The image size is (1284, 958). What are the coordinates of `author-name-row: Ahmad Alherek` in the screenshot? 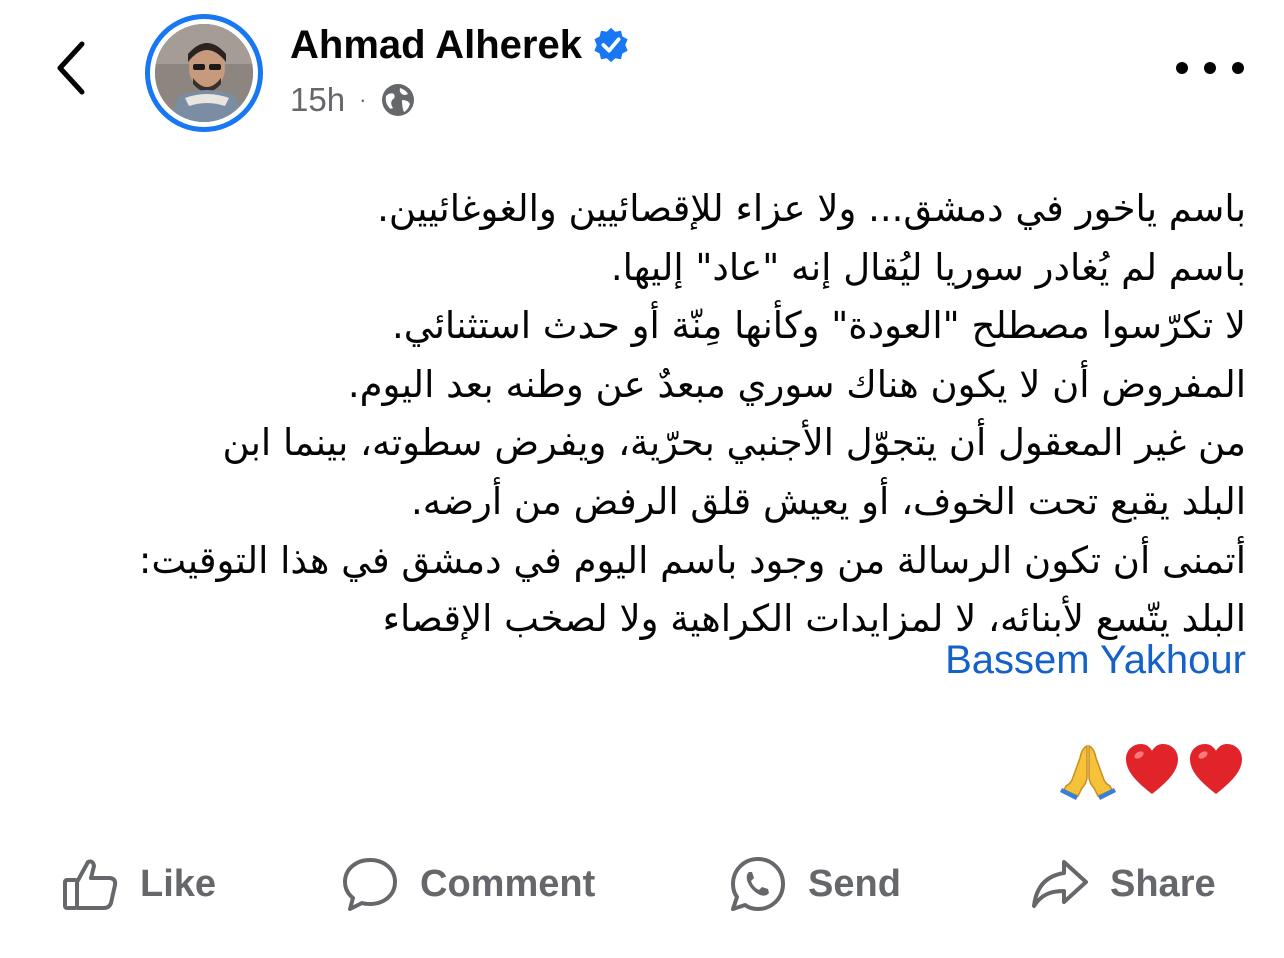 It's located at (460, 45).